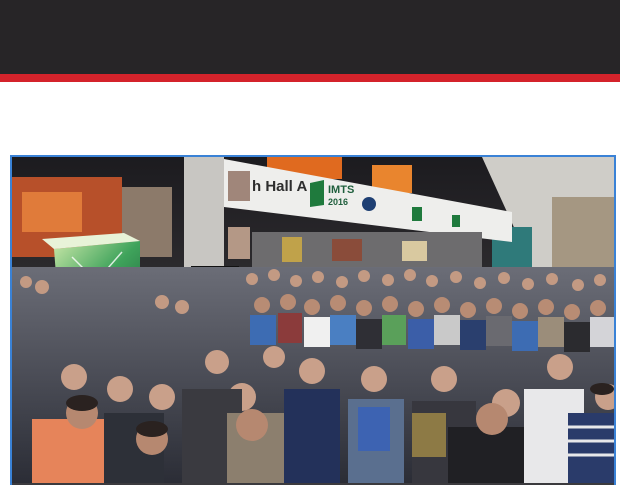 This screenshot has height=485, width=620. I want to click on show-name-line1: IMTS, so click(341, 190).